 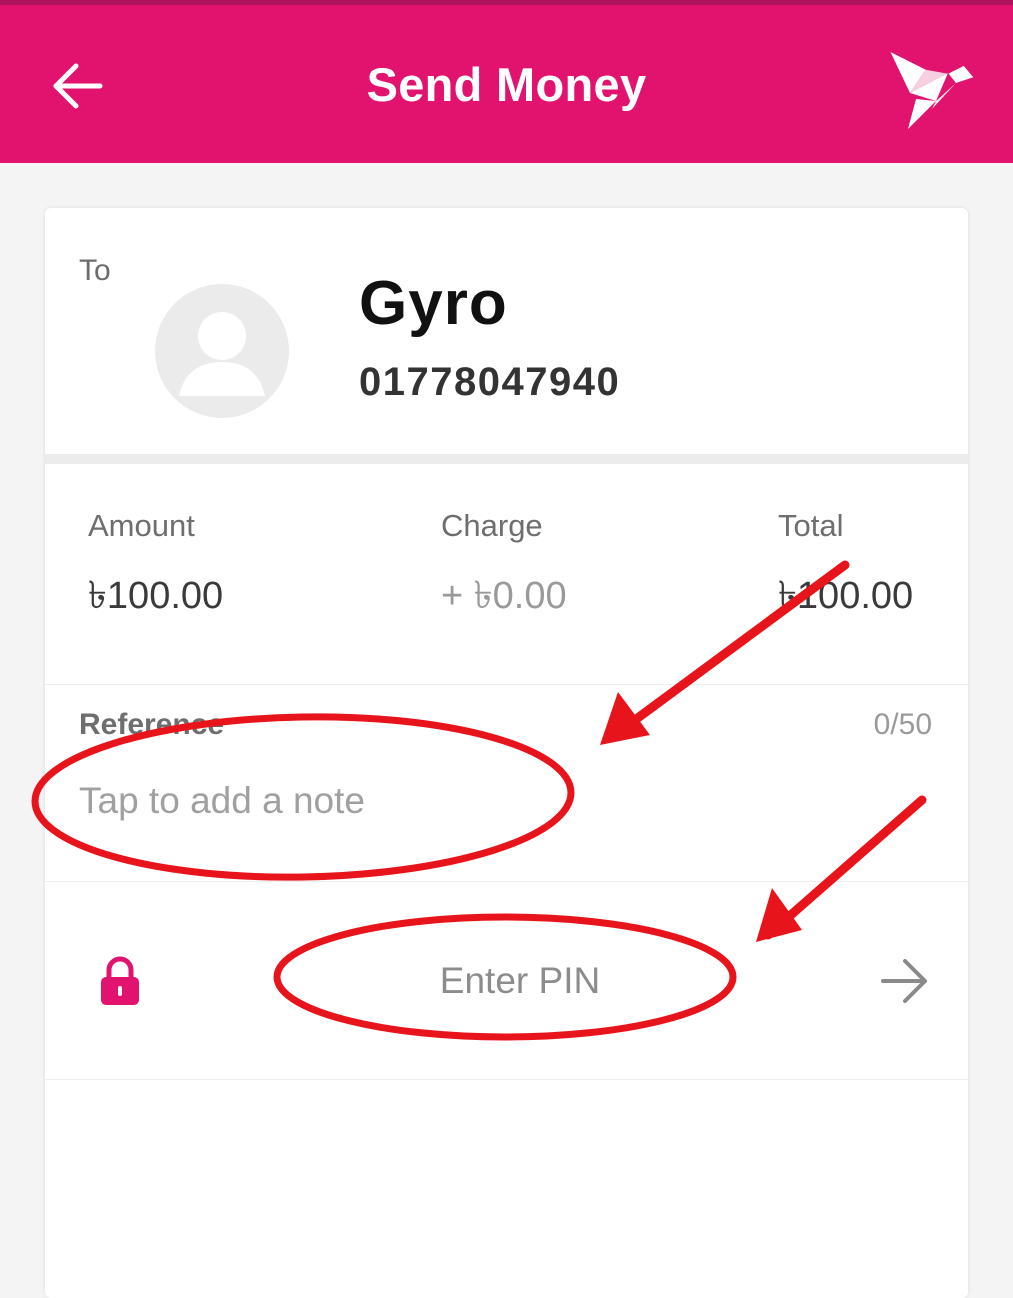 What do you see at coordinates (520, 985) in the screenshot?
I see `pin-input: Enter PIN` at bounding box center [520, 985].